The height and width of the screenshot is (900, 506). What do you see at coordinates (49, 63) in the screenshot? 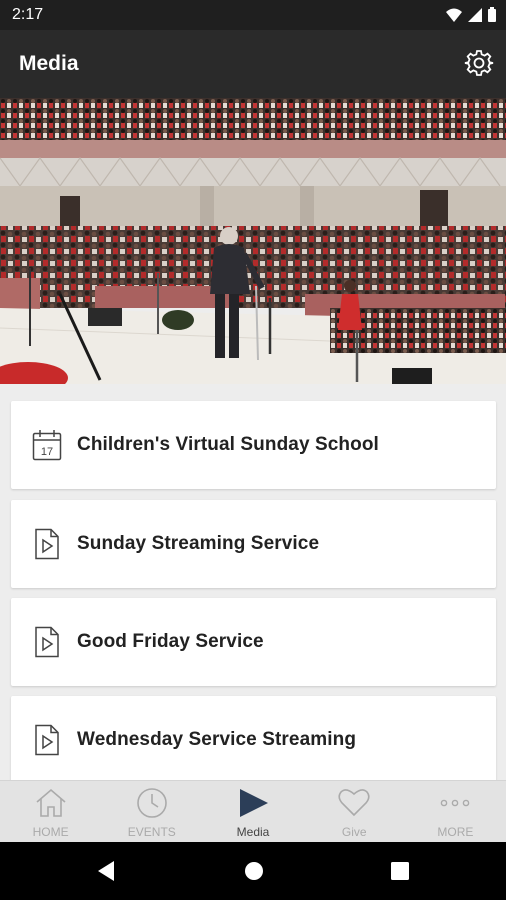
I see `page-title: Media` at bounding box center [49, 63].